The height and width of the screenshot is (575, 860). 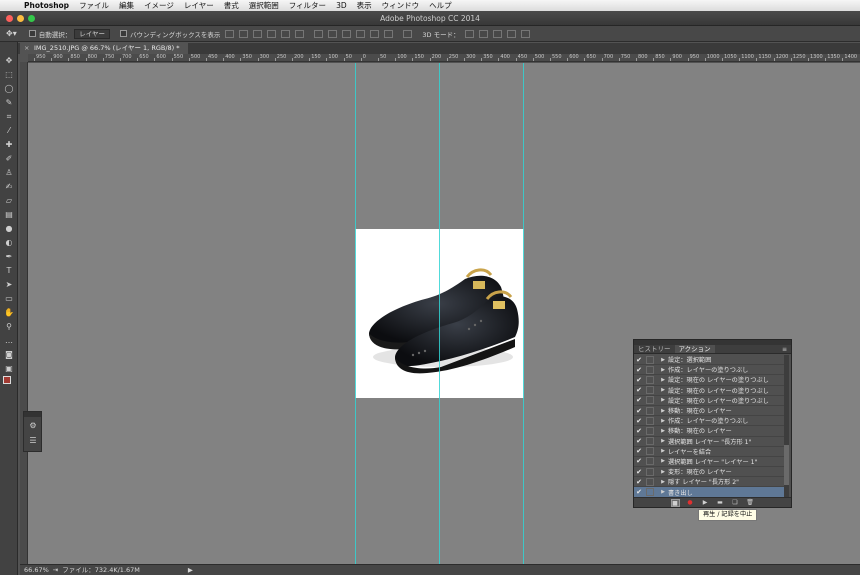 I want to click on blur-tool-icon: ●, so click(x=9, y=229).